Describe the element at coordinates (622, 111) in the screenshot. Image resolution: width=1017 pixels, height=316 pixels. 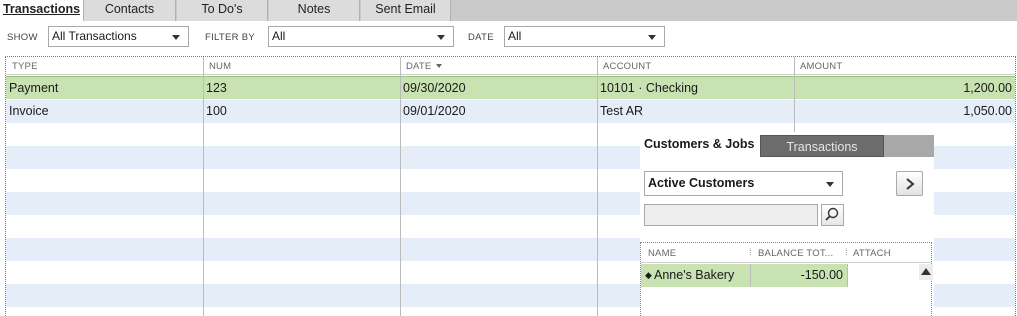
I see `cell-account: Test AR` at that location.